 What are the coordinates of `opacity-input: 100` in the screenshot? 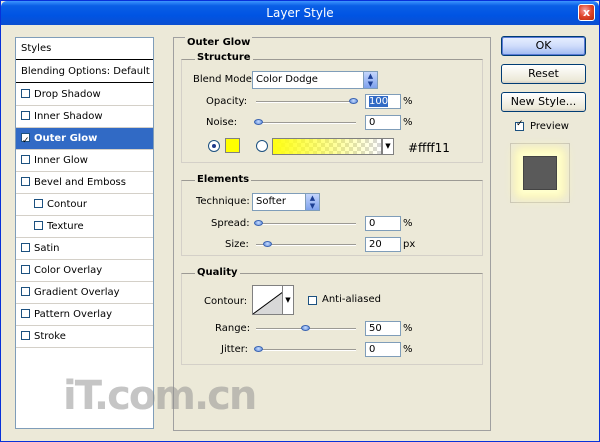 It's located at (383, 101).